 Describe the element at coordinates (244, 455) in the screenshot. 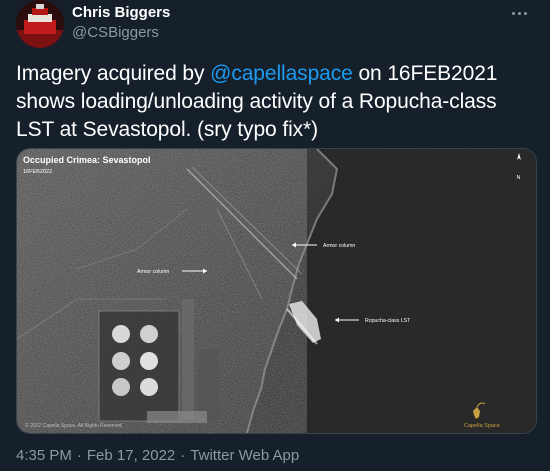

I see `tweet-source: Twitter Web App` at that location.